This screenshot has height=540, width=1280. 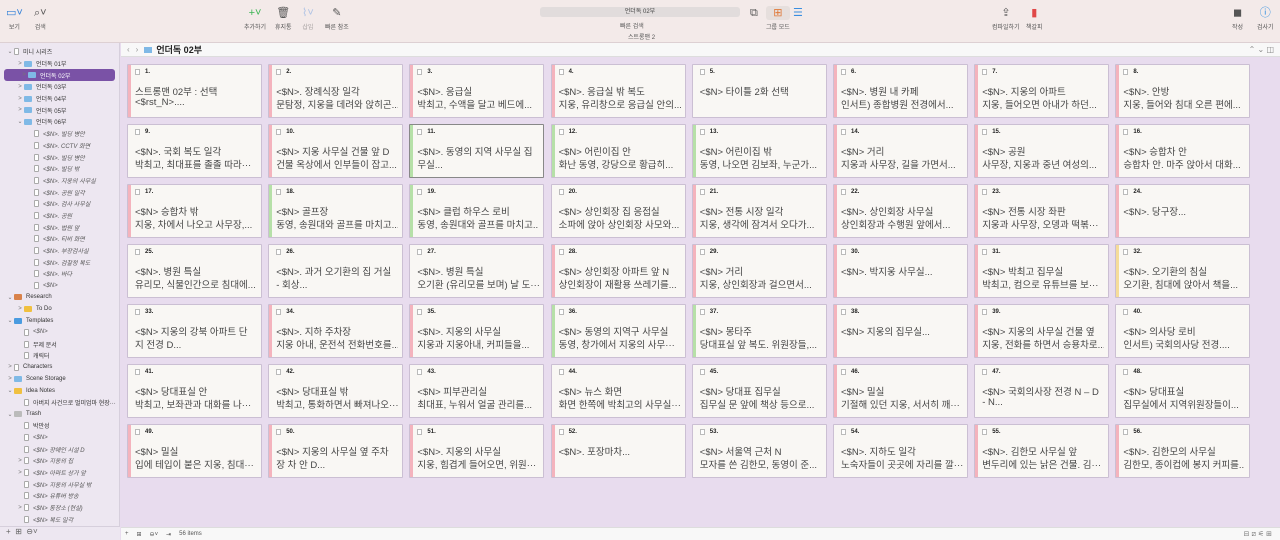 What do you see at coordinates (308, 18) in the screenshot?
I see `insert-button: ⌇˅ 삽입` at bounding box center [308, 18].